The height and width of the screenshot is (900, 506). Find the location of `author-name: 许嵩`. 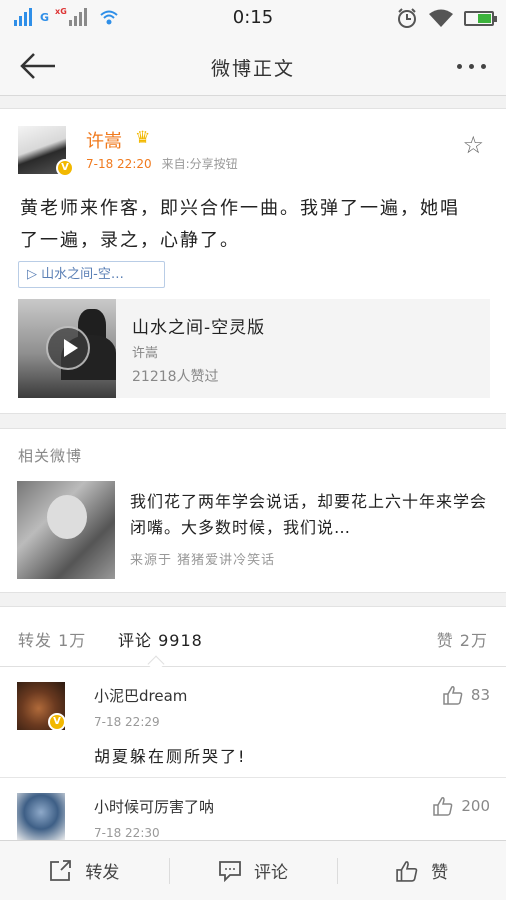

author-name: 许嵩 is located at coordinates (104, 140).